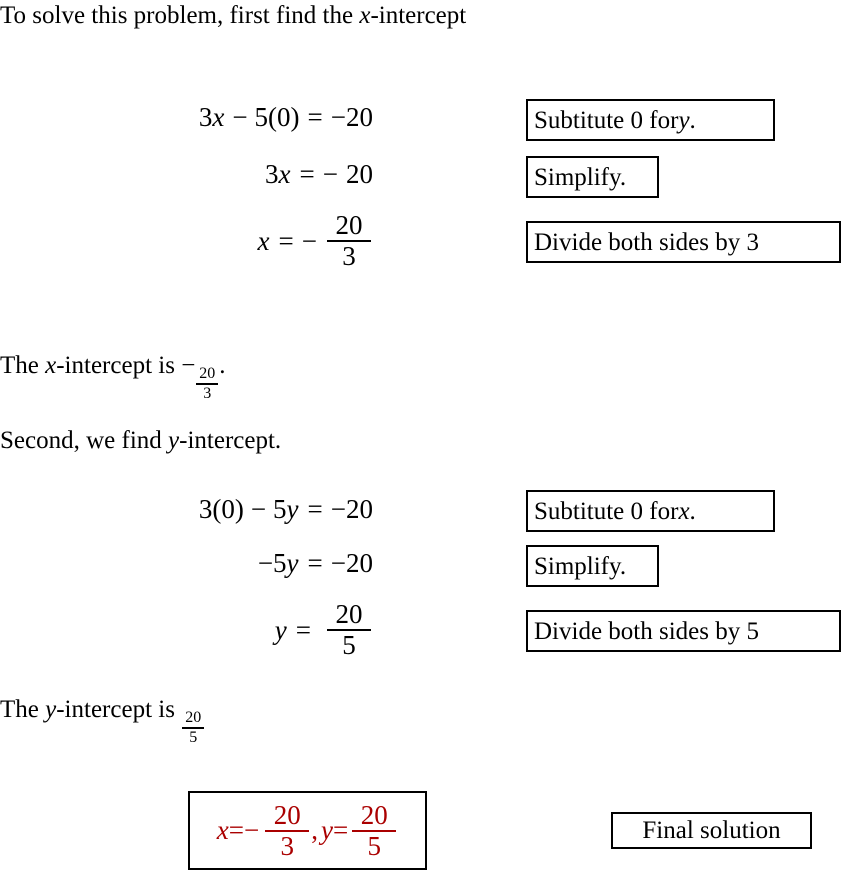  Describe the element at coordinates (240, 117) in the screenshot. I see `eq1-minus-operator: −` at that location.